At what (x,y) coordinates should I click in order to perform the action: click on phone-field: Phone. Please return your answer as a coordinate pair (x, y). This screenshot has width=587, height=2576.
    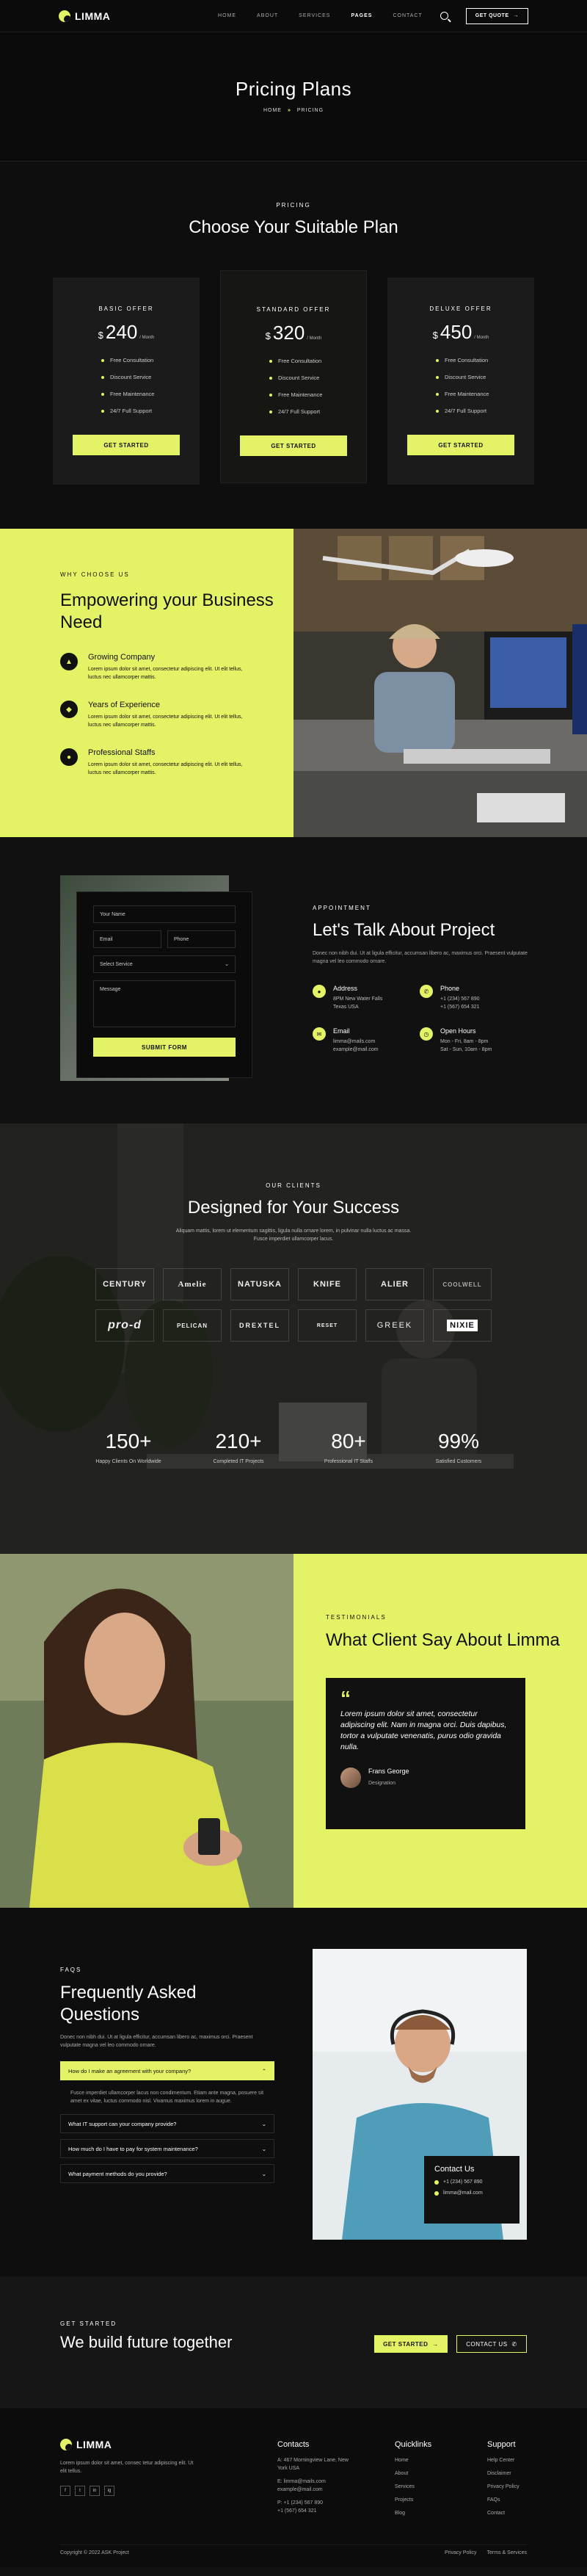
    Looking at the image, I should click on (201, 939).